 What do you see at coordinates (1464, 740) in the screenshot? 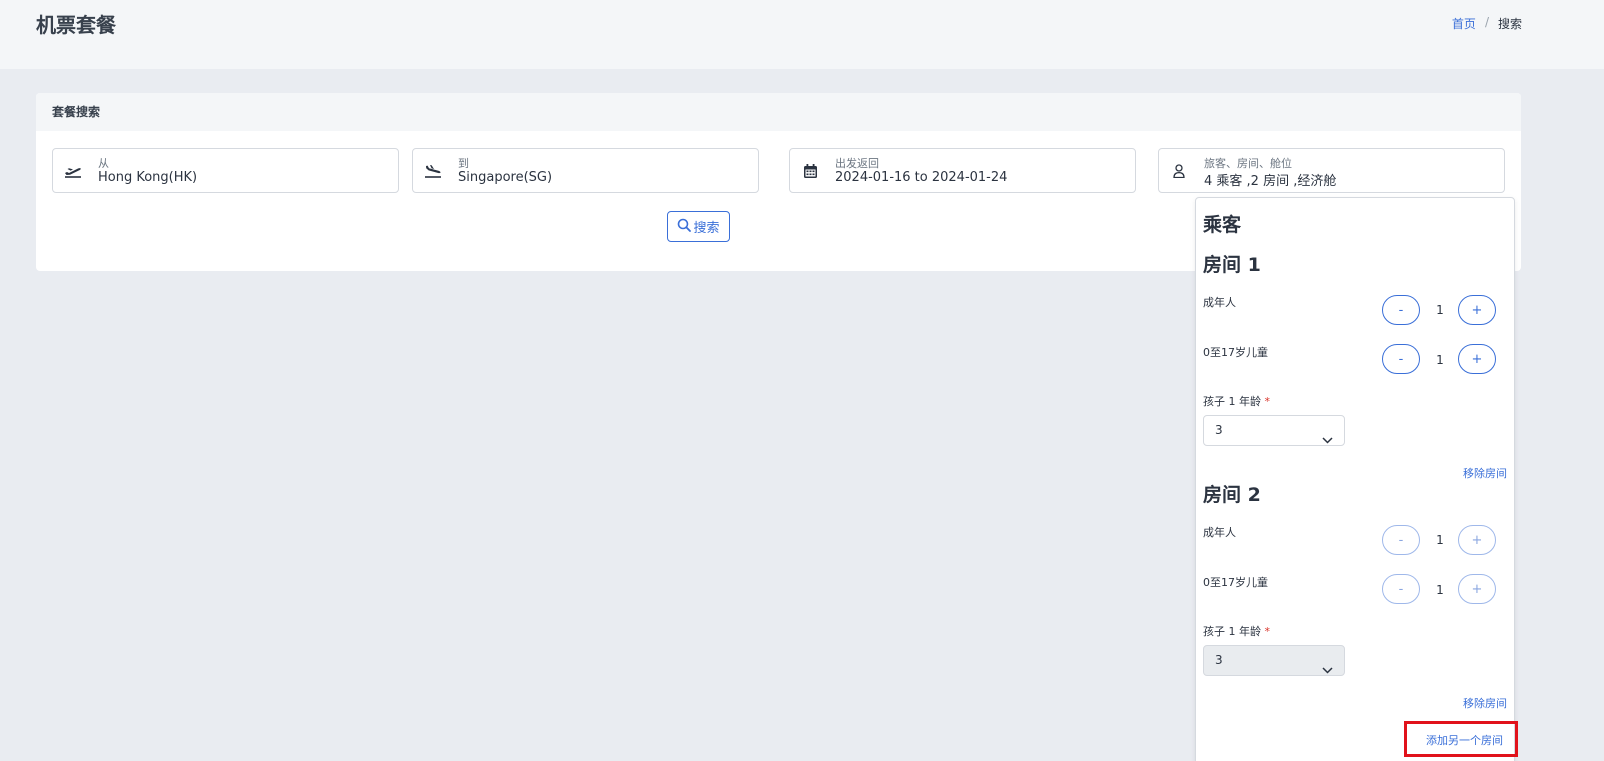
I see `add-another-room-link: 添加另一个房间` at bounding box center [1464, 740].